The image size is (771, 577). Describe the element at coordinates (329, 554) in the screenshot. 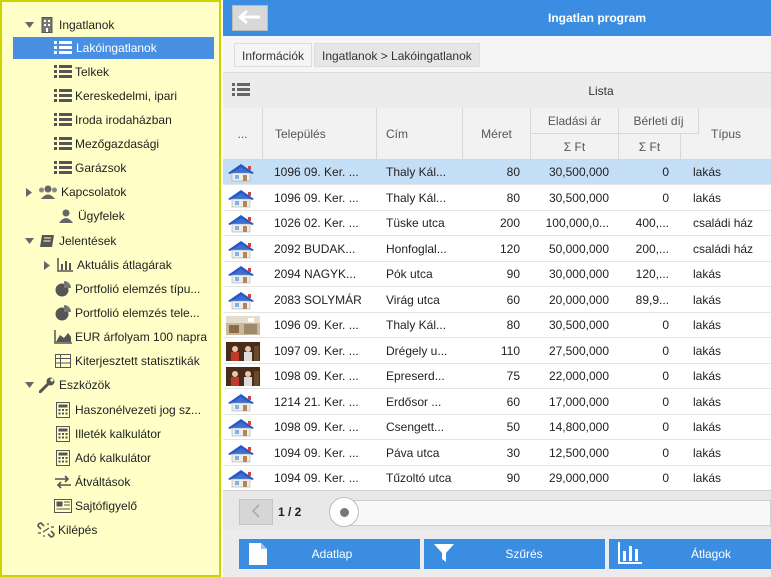

I see `adatlap-button: Adatlap` at that location.